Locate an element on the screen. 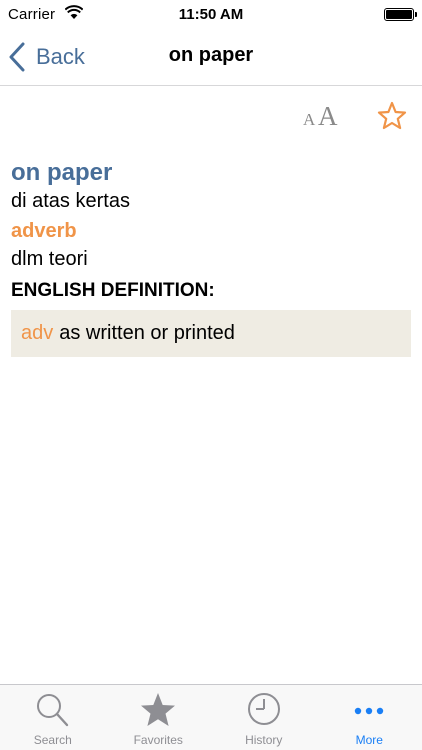 This screenshot has width=422, height=750. tab-favorites: Favorites is located at coordinates (159, 717).